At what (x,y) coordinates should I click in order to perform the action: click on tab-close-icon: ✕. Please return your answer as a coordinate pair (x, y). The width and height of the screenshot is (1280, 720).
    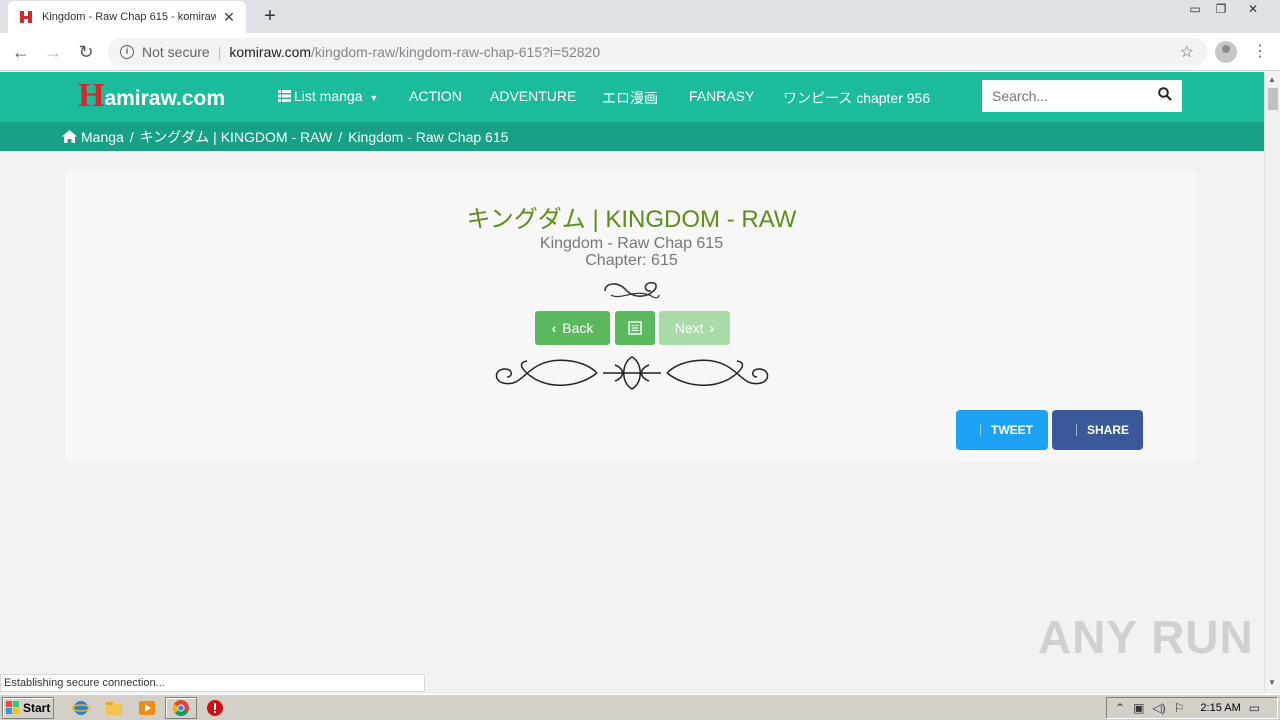
    Looking at the image, I should click on (229, 17).